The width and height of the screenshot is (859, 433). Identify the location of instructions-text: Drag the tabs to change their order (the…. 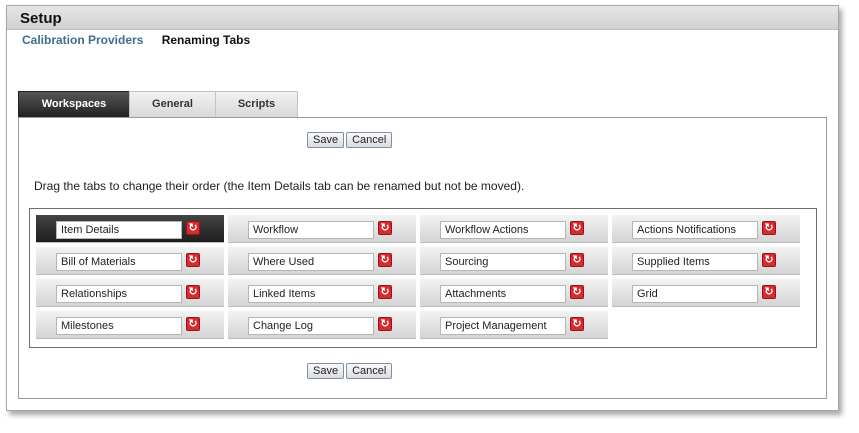
(279, 186).